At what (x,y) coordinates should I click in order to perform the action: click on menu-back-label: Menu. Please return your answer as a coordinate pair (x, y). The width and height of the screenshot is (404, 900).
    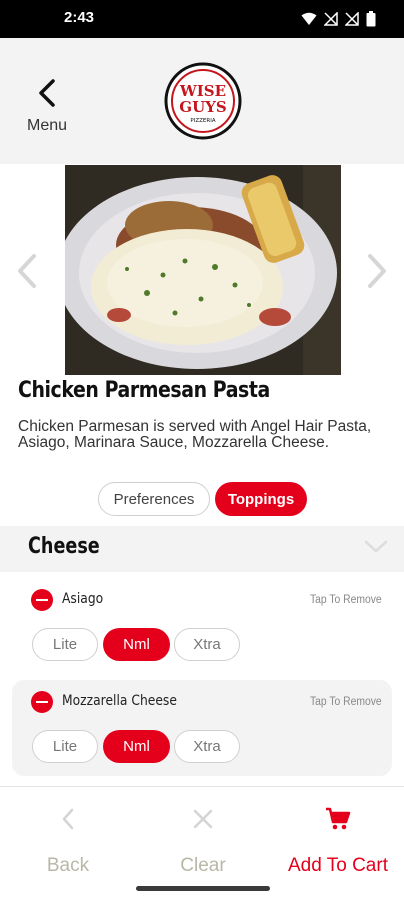
    Looking at the image, I should click on (47, 125).